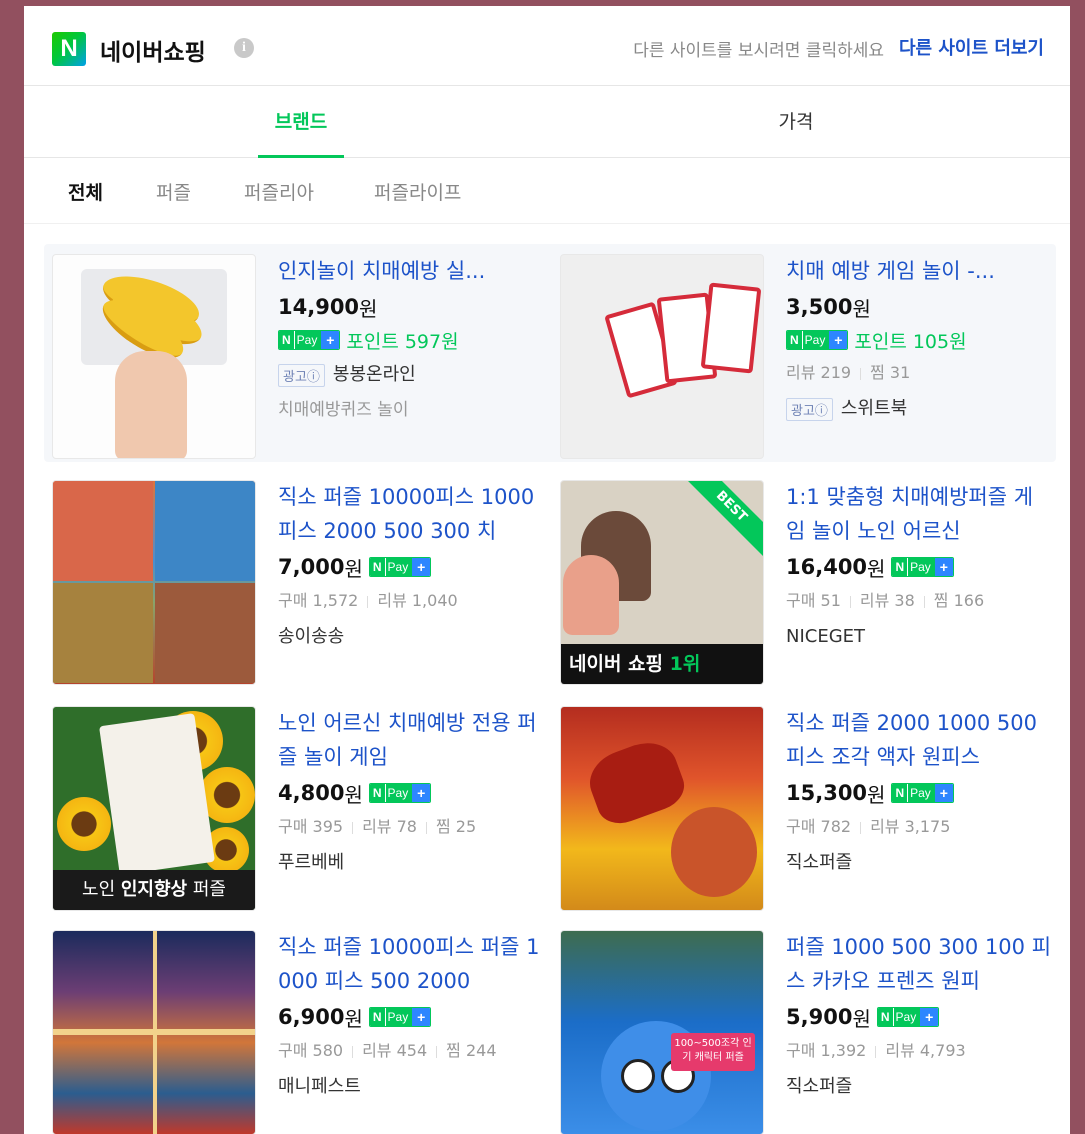 The height and width of the screenshot is (1134, 1085). What do you see at coordinates (662, 1032) in the screenshot?
I see `product-thumbnail: 100~500조각 인기 캐릭터 퍼즐` at bounding box center [662, 1032].